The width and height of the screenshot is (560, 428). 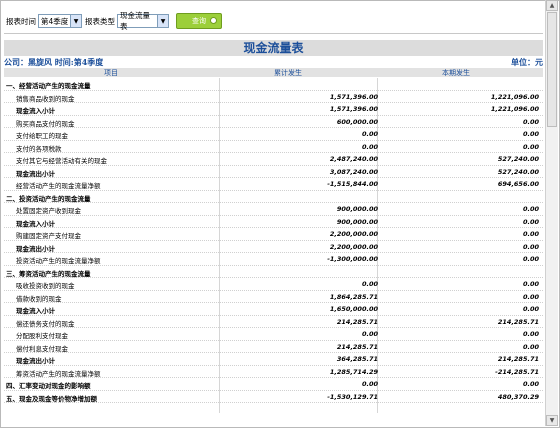 I want to click on type-select: 现金流量表 ▼, so click(x=143, y=21).